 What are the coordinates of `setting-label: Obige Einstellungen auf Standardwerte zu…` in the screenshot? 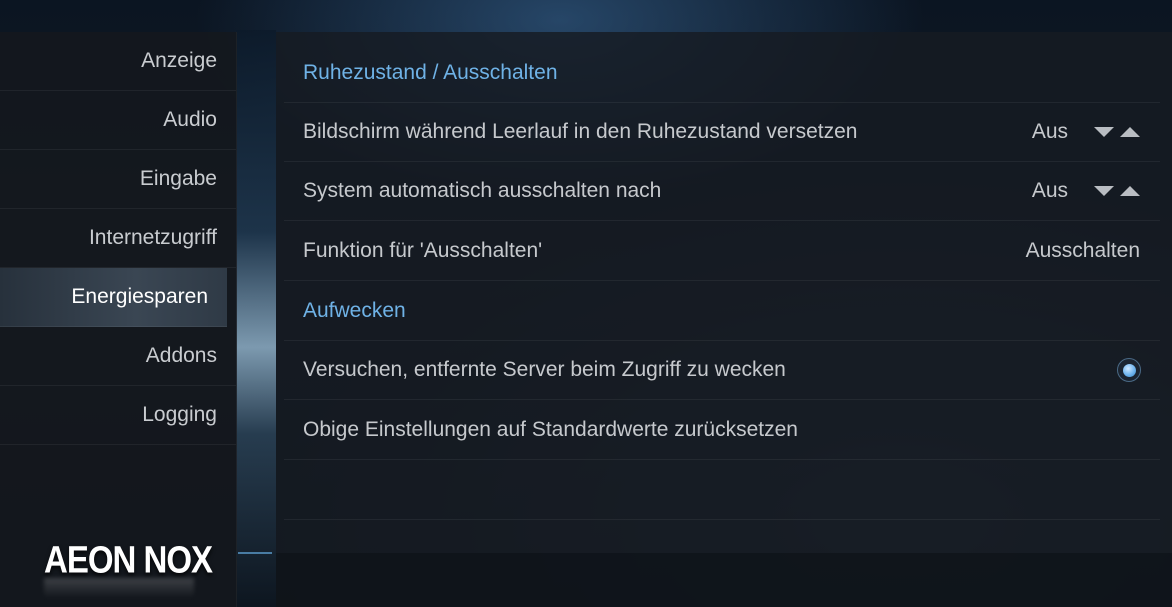 It's located at (550, 429).